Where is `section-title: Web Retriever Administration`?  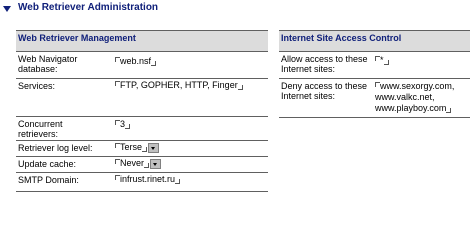
section-title: Web Retriever Administration is located at coordinates (88, 7).